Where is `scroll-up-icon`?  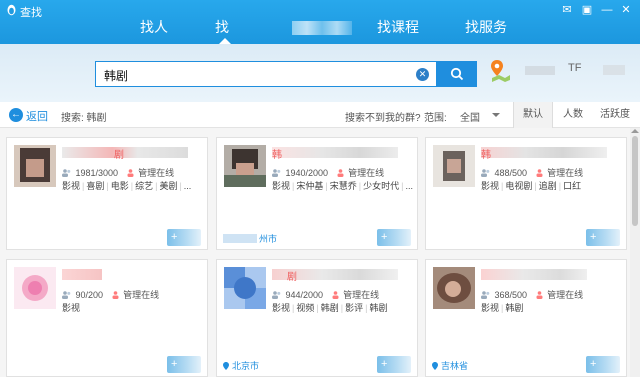 scroll-up-icon is located at coordinates (635, 131).